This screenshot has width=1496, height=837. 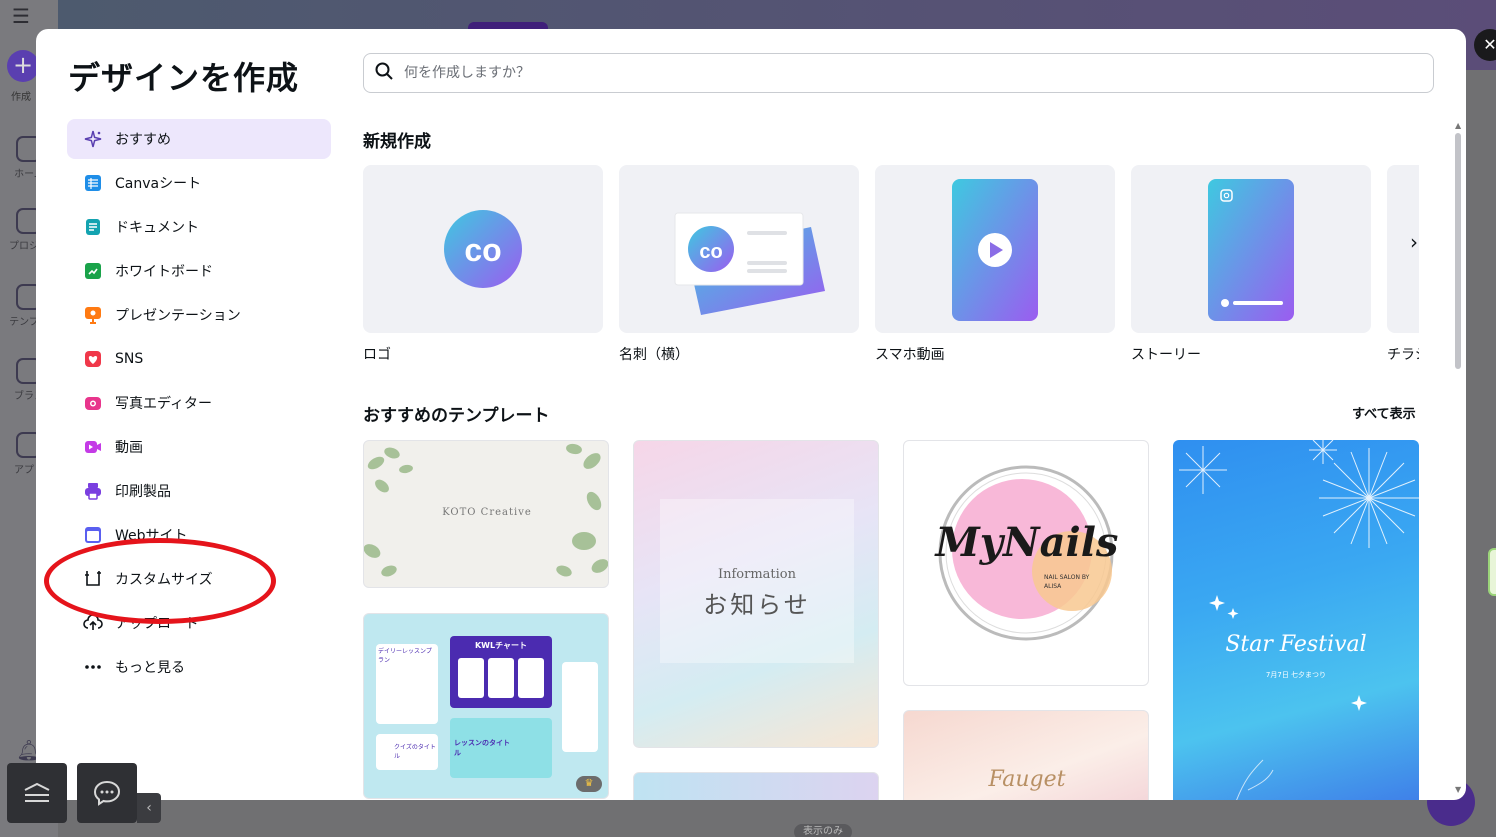 I want to click on upload-icon, so click(x=93, y=623).